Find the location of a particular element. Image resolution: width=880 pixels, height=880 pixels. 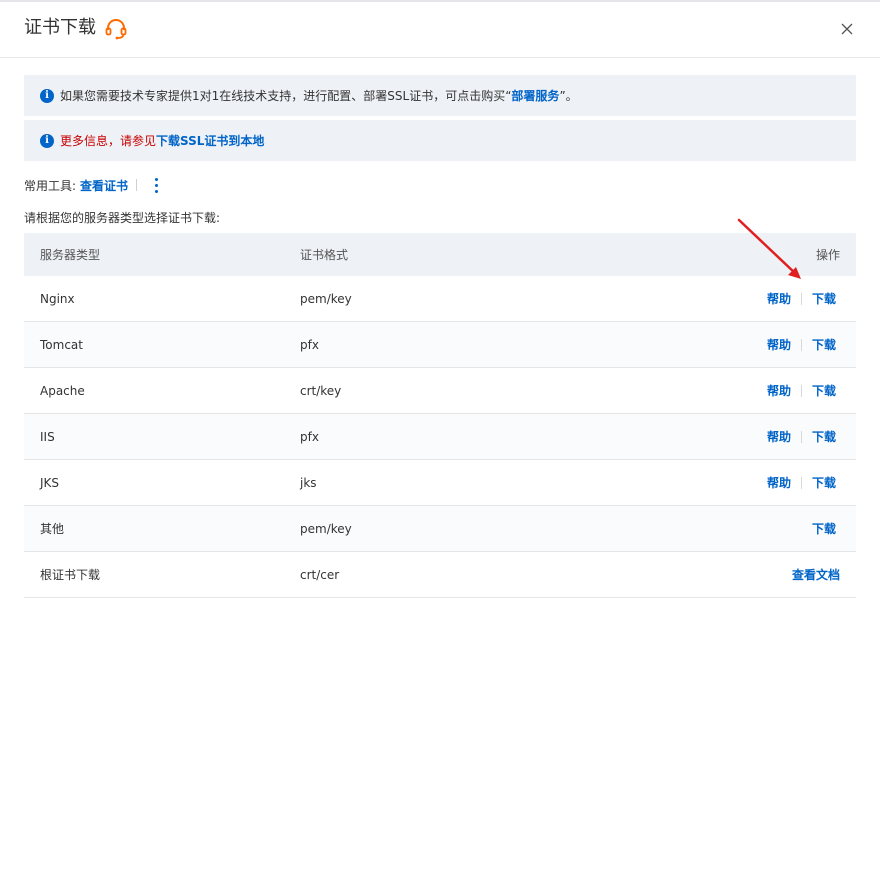

header-cert-format: 证书格式 is located at coordinates (324, 255).